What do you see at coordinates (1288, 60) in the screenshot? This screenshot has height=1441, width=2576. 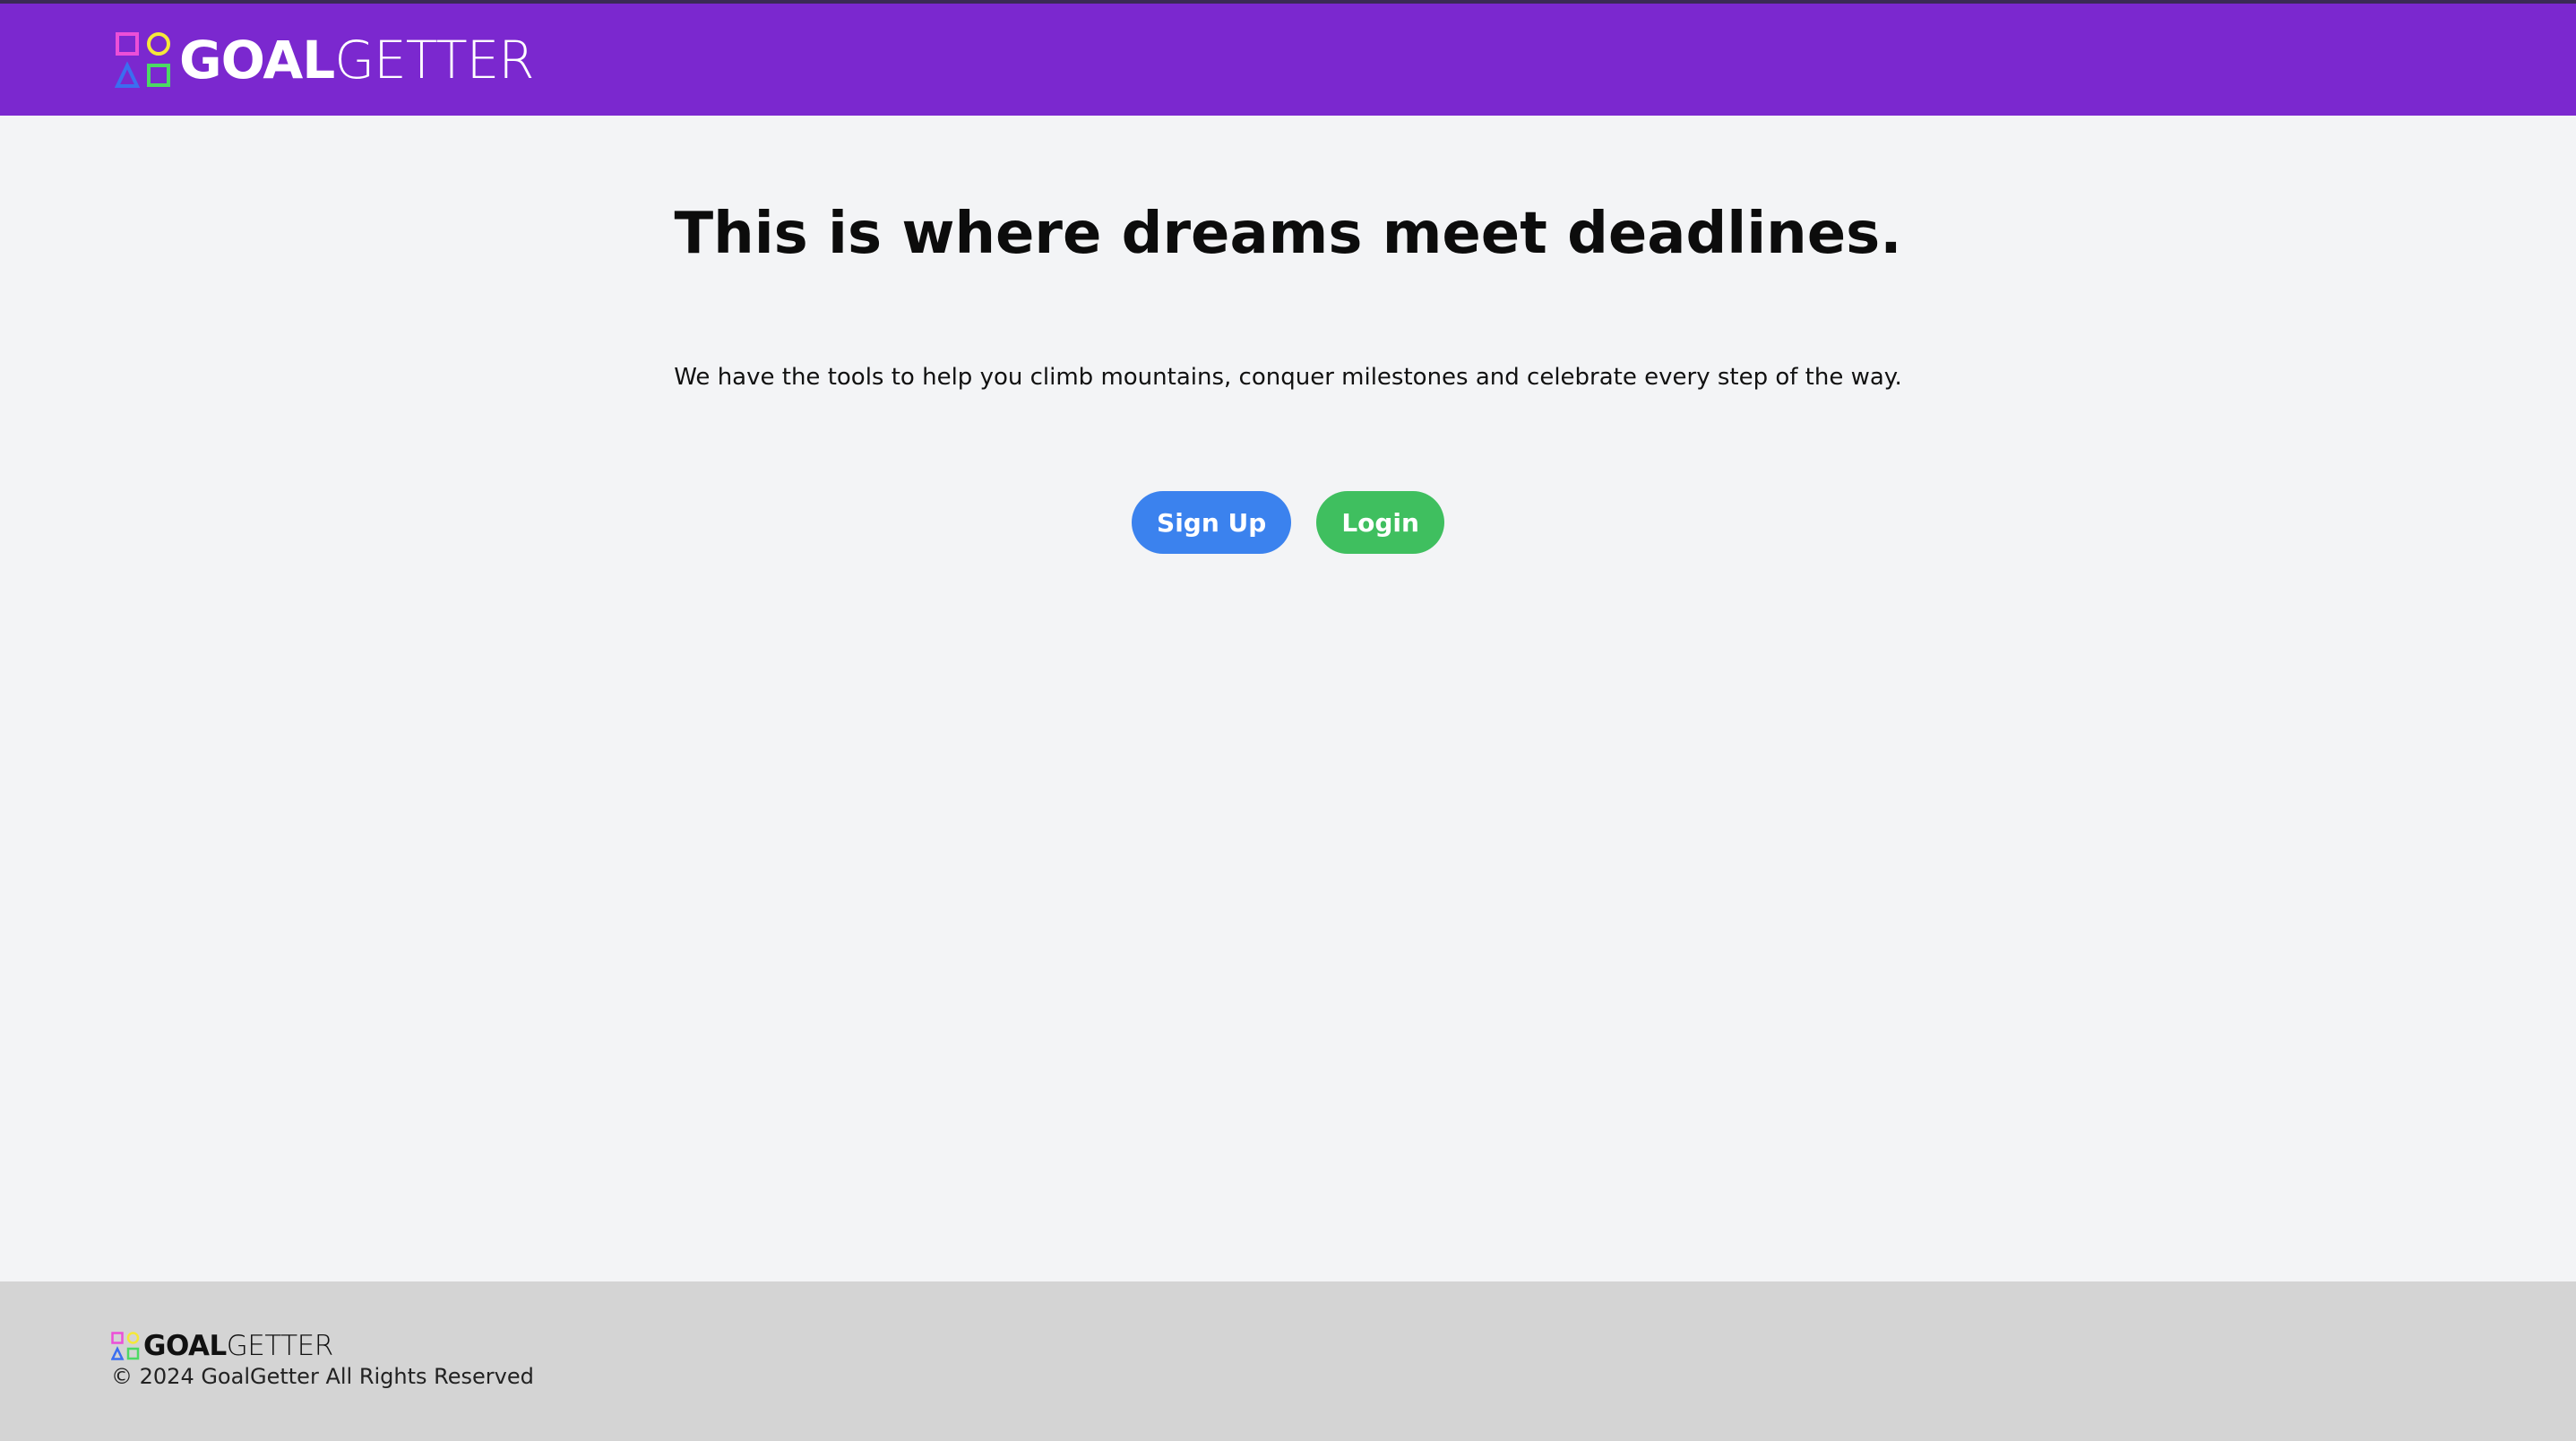 I see `site-header: GOALGETTER` at bounding box center [1288, 60].